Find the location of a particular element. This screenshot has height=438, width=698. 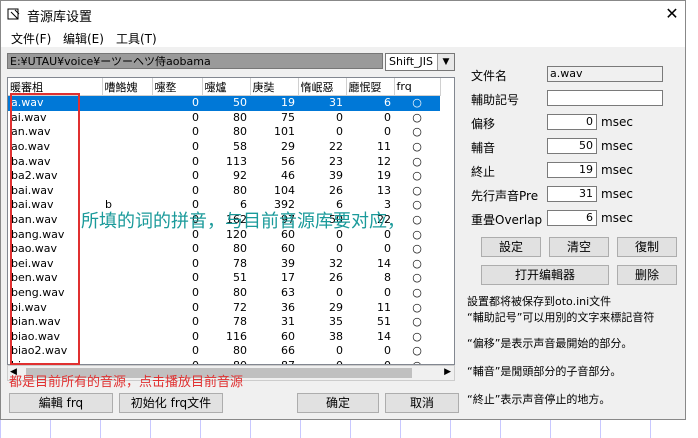

overlap-field: 6 is located at coordinates (572, 218).